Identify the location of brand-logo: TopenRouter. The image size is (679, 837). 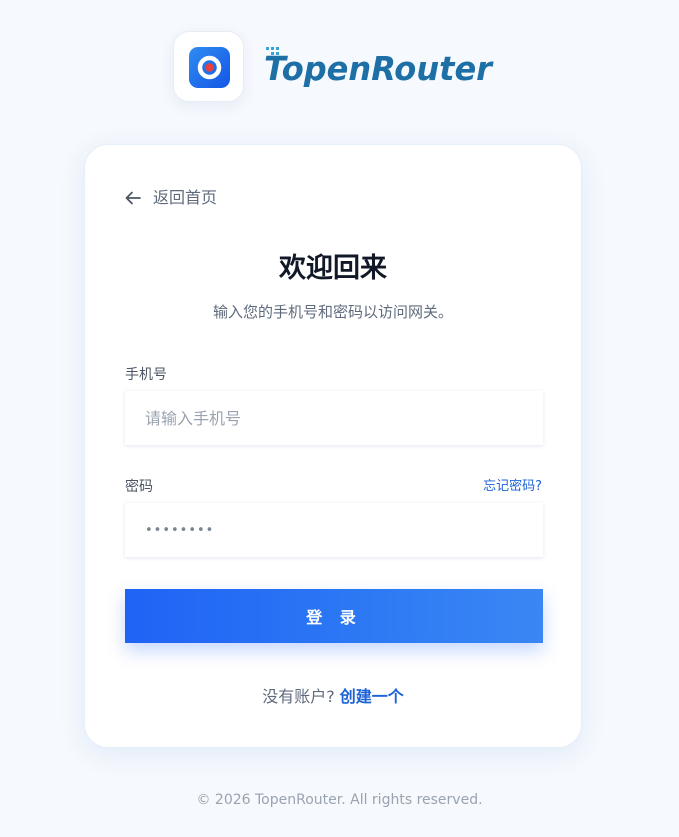
(379, 67).